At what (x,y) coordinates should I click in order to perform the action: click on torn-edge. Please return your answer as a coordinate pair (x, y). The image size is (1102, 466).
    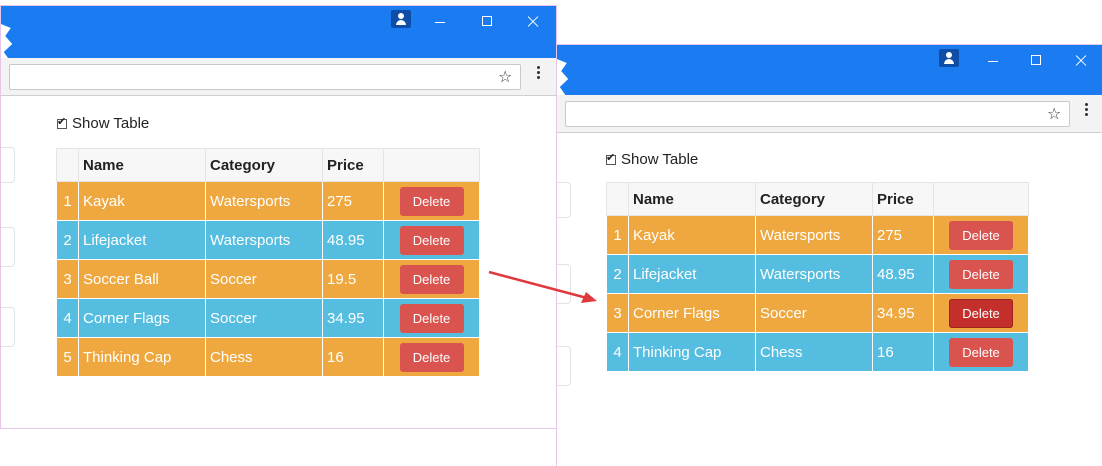
    Looking at the image, I should click on (563, 79).